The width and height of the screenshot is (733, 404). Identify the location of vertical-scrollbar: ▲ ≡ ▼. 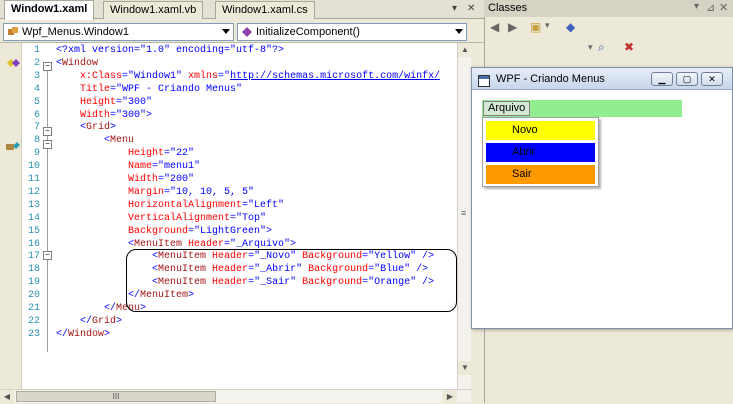
(464, 216).